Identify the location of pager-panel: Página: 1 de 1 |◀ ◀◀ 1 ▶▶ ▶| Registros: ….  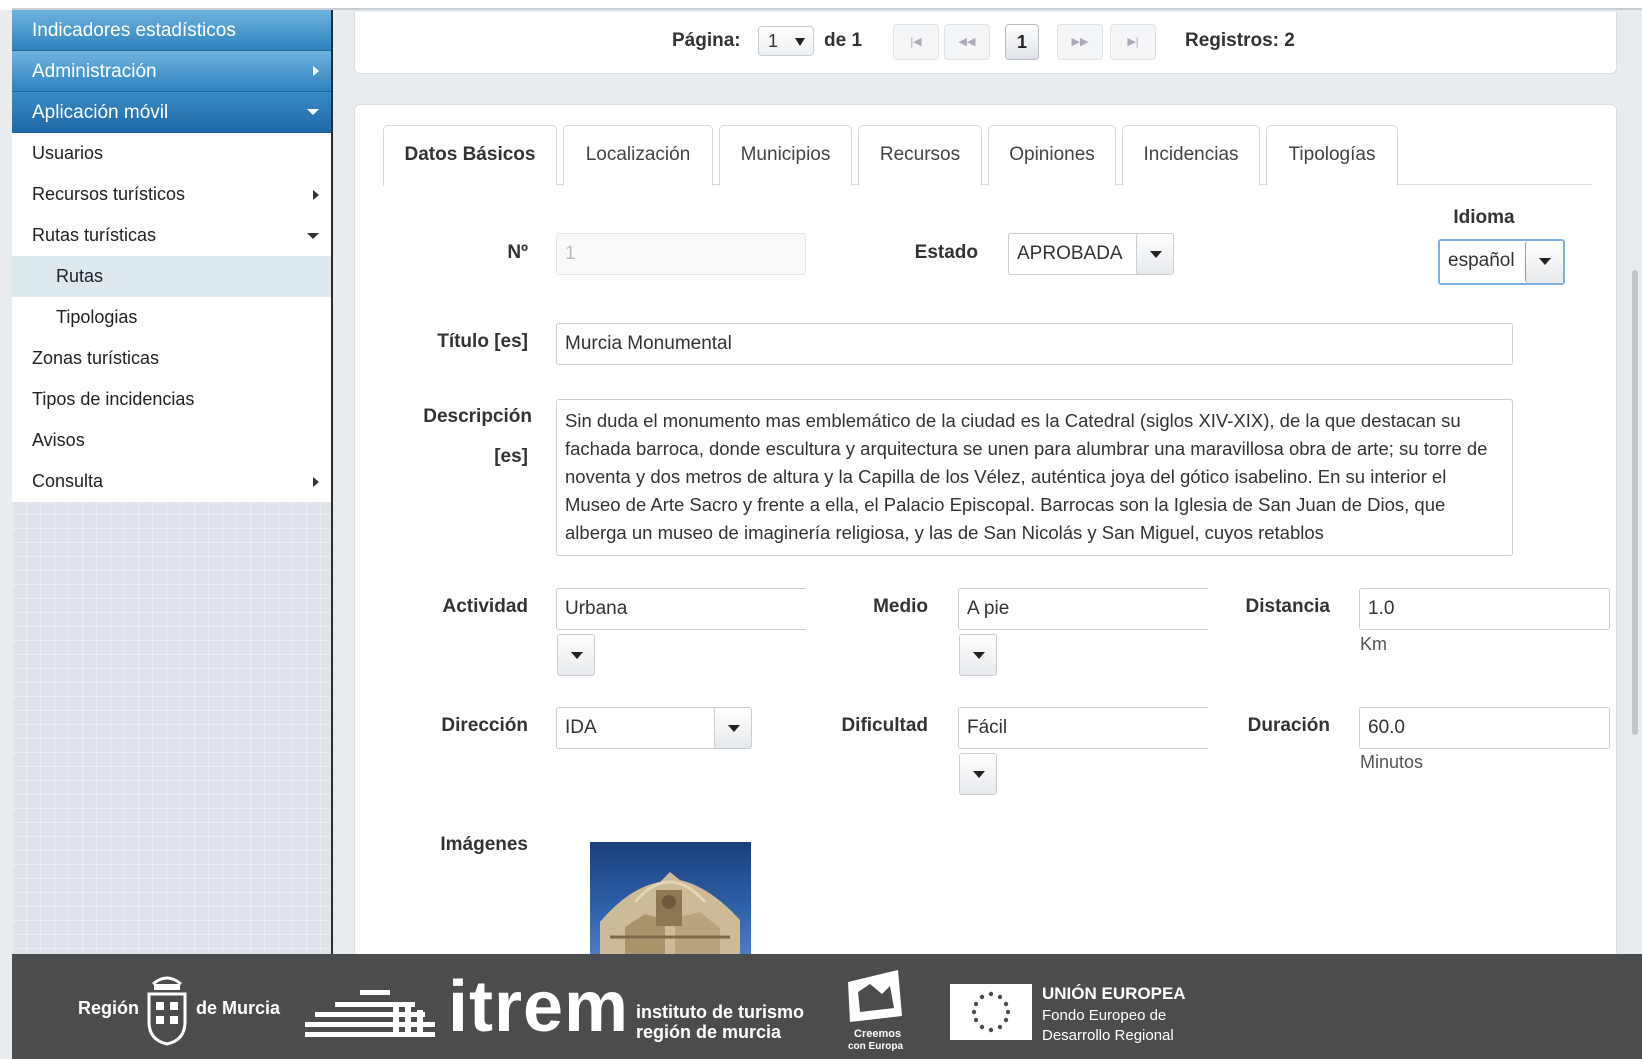
(985, 43).